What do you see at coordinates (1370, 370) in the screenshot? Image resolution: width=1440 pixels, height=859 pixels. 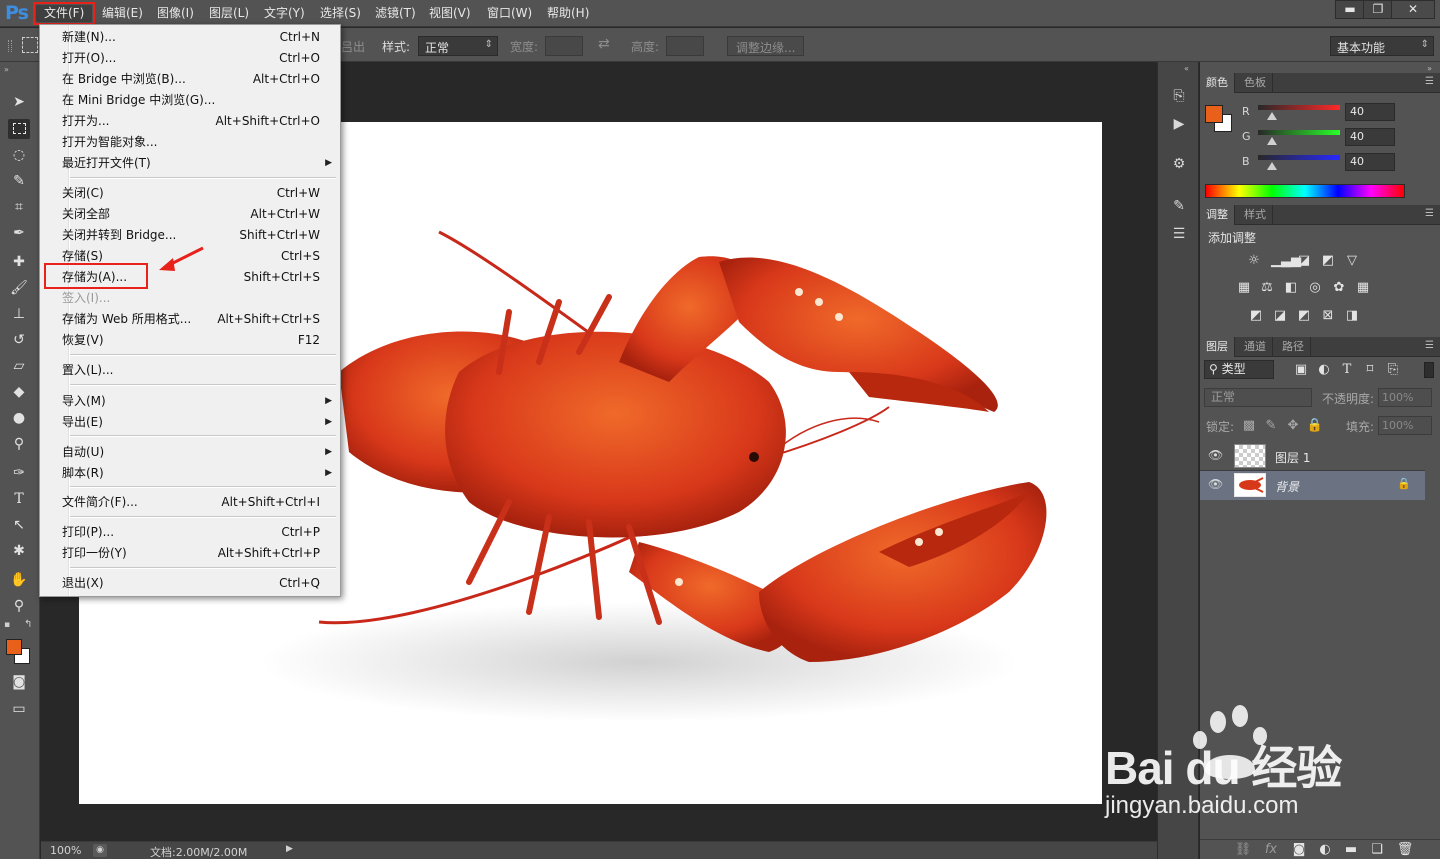 I see `filter-shape-icon: ⌑` at bounding box center [1370, 370].